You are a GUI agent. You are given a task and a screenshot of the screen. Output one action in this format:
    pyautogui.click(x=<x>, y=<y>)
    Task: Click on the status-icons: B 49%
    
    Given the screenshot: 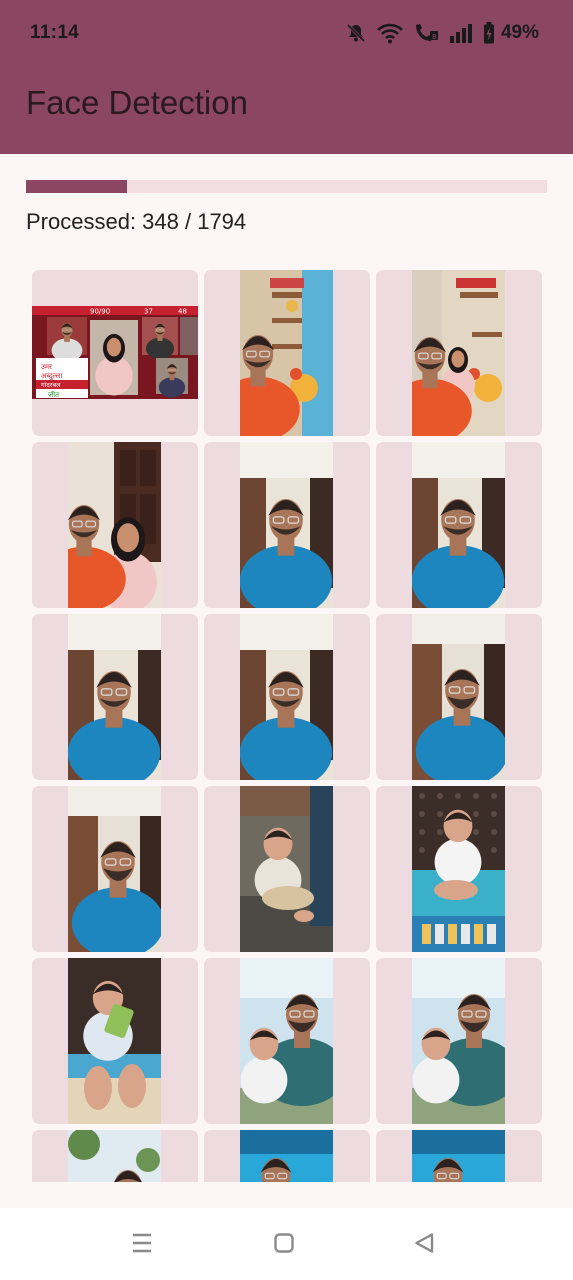 What is the action you would take?
    pyautogui.click(x=442, y=33)
    